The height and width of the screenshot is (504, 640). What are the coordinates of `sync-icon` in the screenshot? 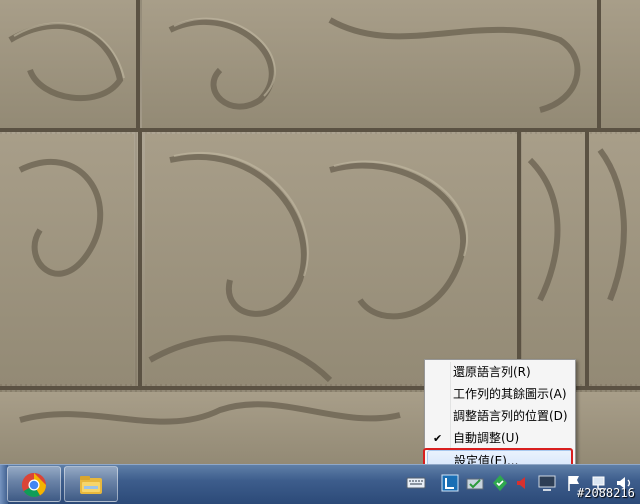 It's located at (500, 483).